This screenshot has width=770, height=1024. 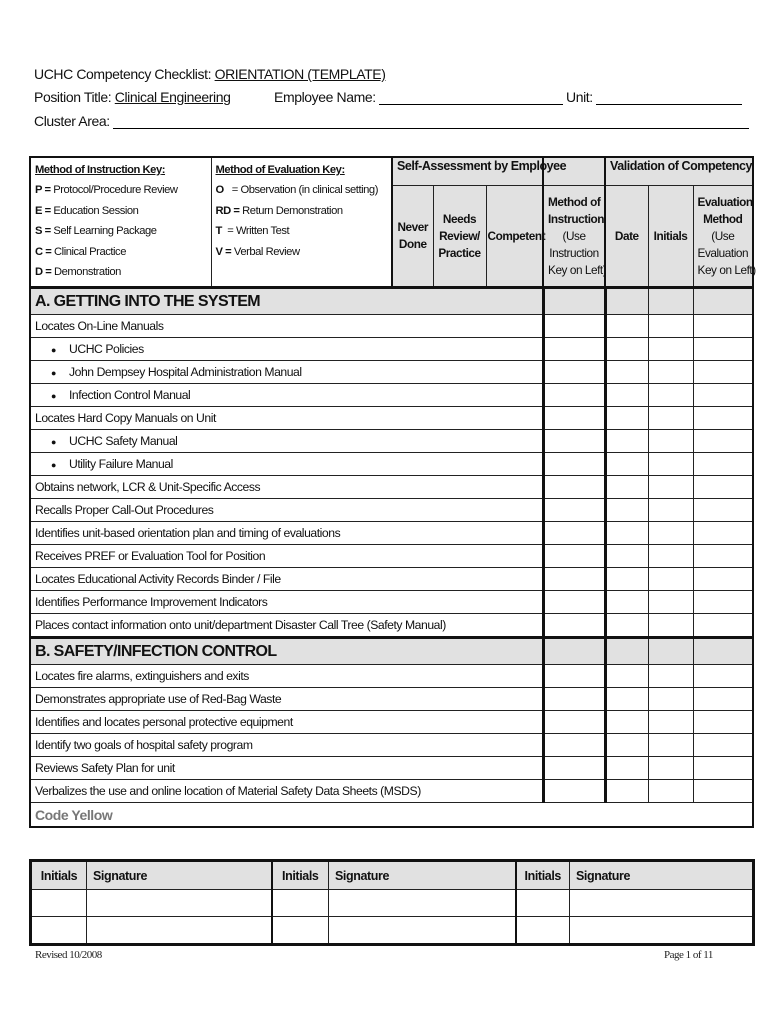 What do you see at coordinates (58, 875) in the screenshot?
I see `initials-header: Initials` at bounding box center [58, 875].